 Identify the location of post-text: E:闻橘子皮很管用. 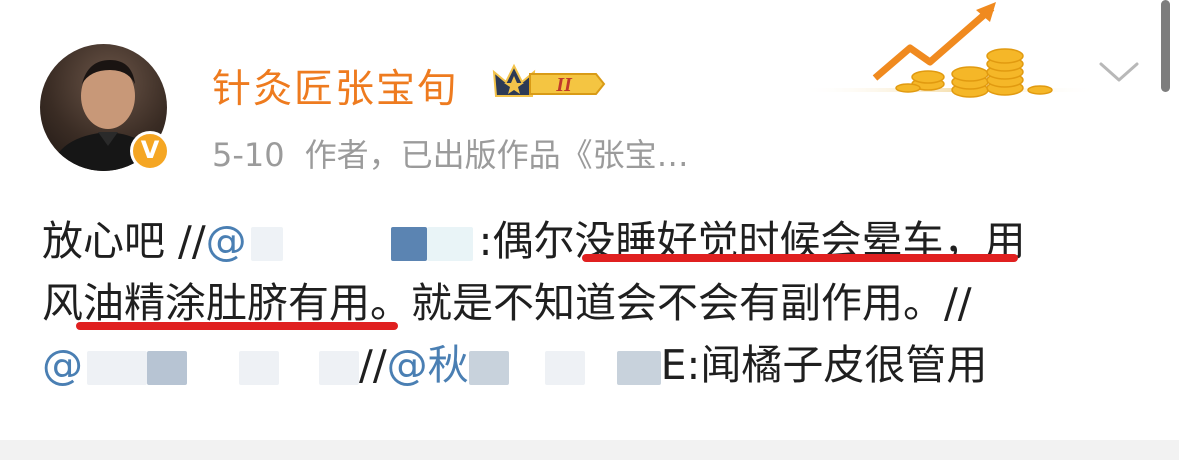
(824, 365).